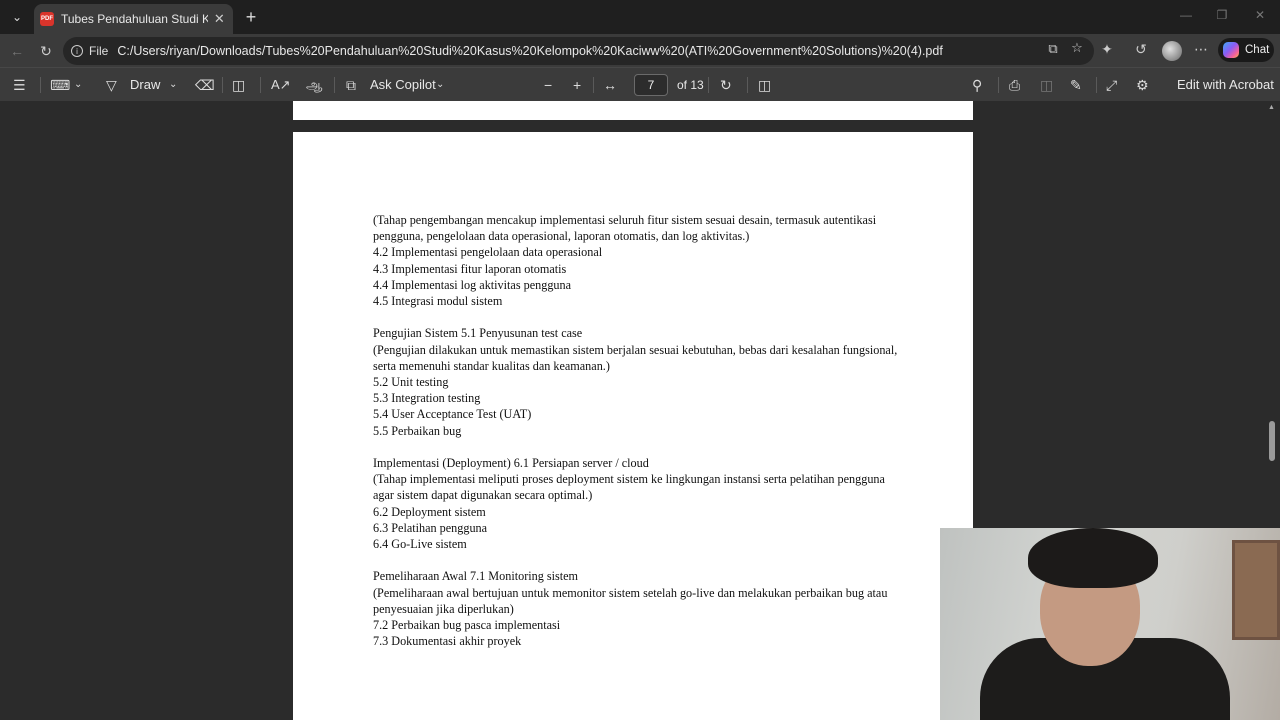 The width and height of the screenshot is (1280, 720). What do you see at coordinates (281, 85) in the screenshot?
I see `read-aloud-icon: A↗` at bounding box center [281, 85].